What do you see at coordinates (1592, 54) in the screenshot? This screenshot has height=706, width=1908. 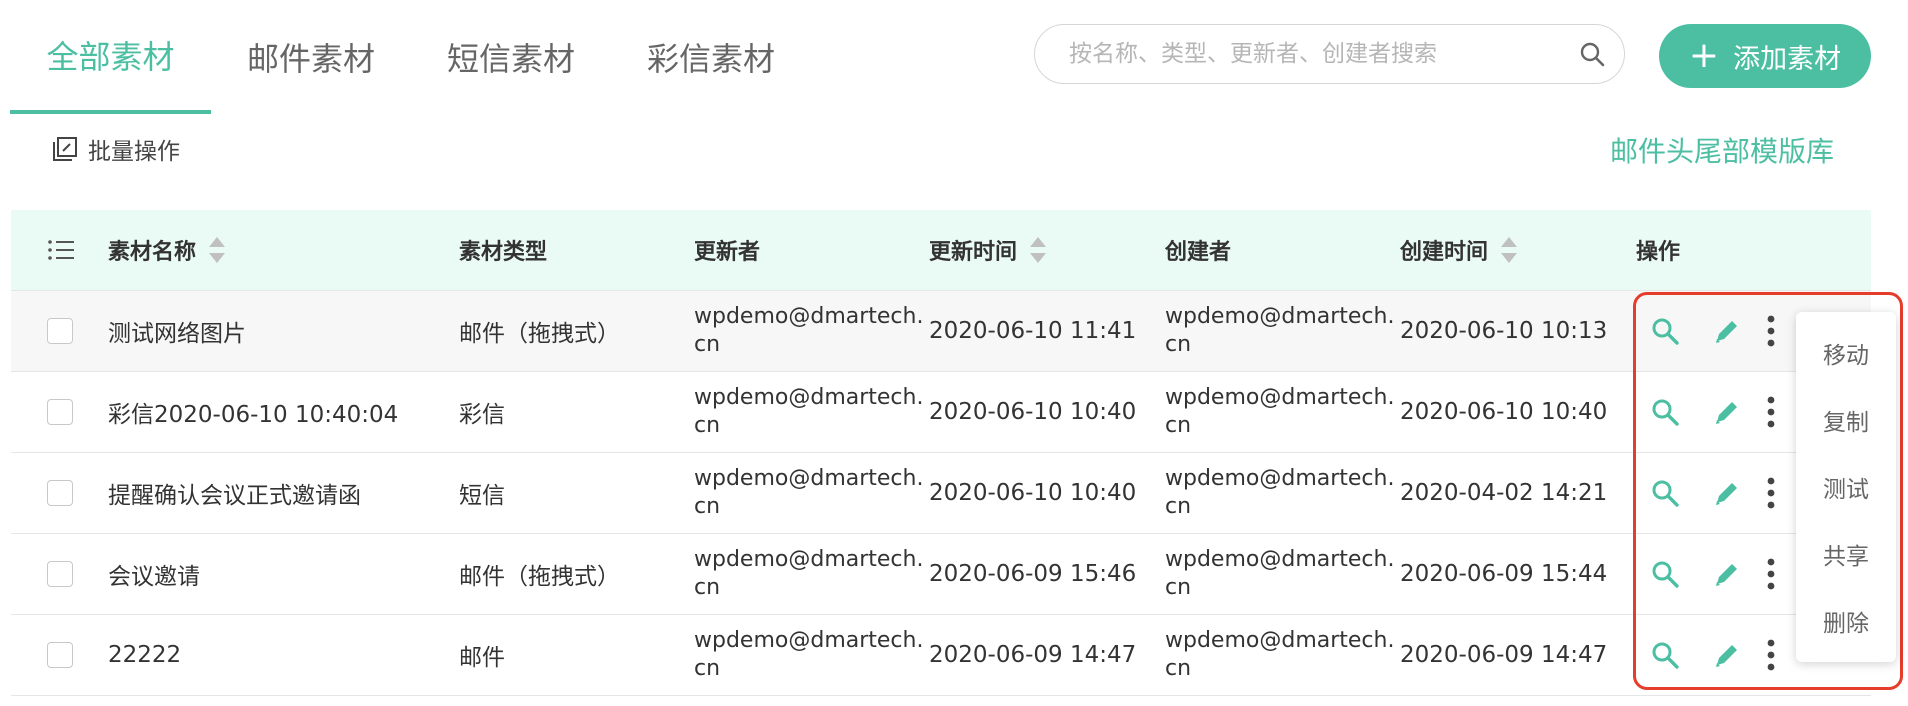 I see `search-icon` at bounding box center [1592, 54].